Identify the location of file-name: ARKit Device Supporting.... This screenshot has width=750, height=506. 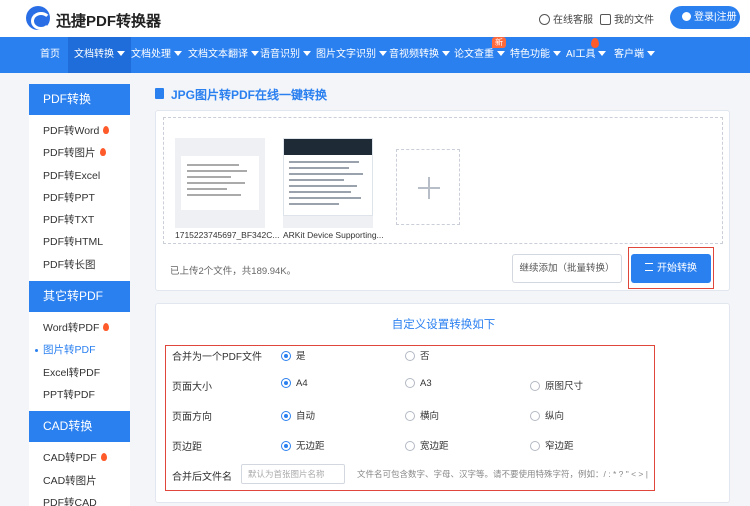
(333, 235).